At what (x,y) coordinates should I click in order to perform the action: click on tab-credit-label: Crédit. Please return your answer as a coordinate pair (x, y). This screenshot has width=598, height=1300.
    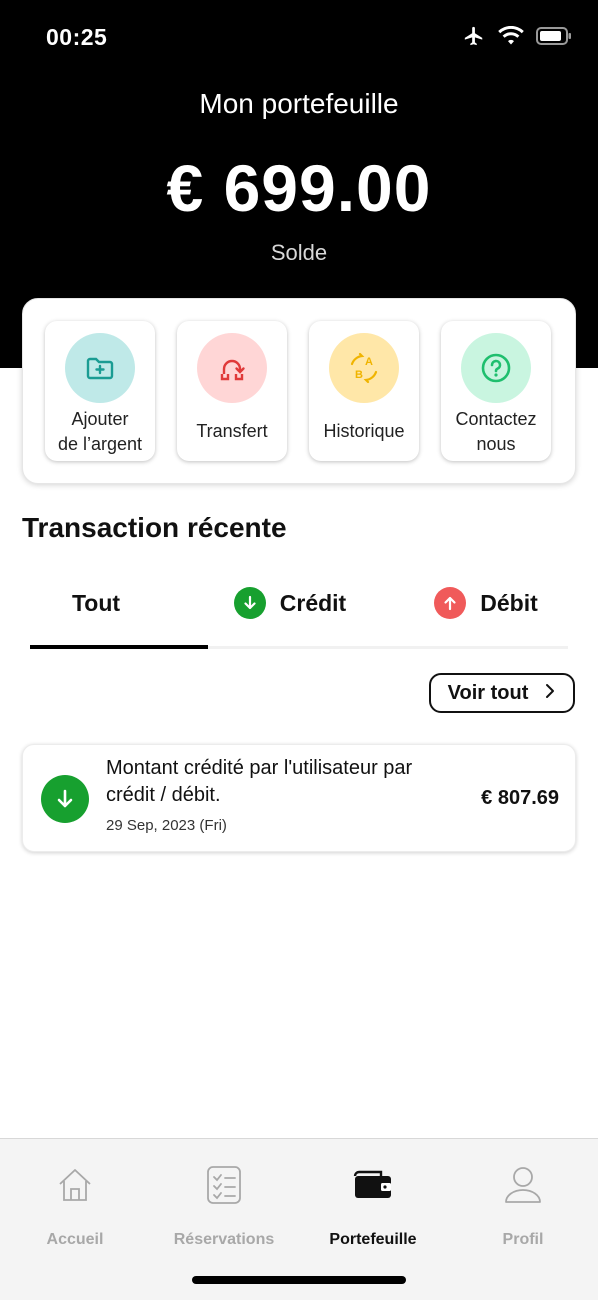
    Looking at the image, I should click on (313, 602).